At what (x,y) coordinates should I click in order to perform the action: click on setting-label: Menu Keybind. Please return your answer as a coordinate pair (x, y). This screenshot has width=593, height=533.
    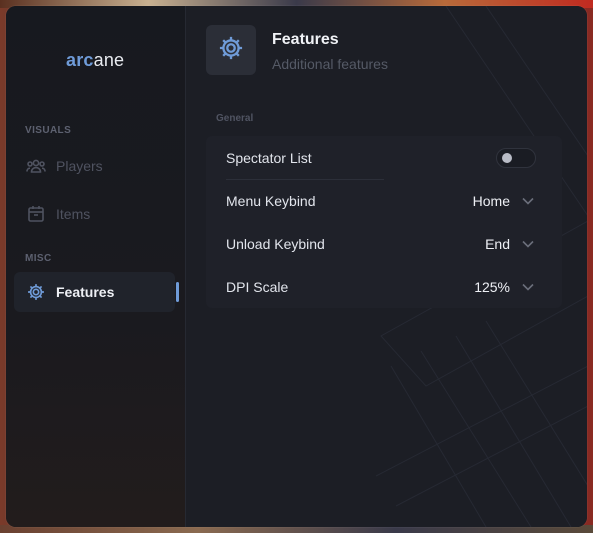
    Looking at the image, I should click on (271, 200).